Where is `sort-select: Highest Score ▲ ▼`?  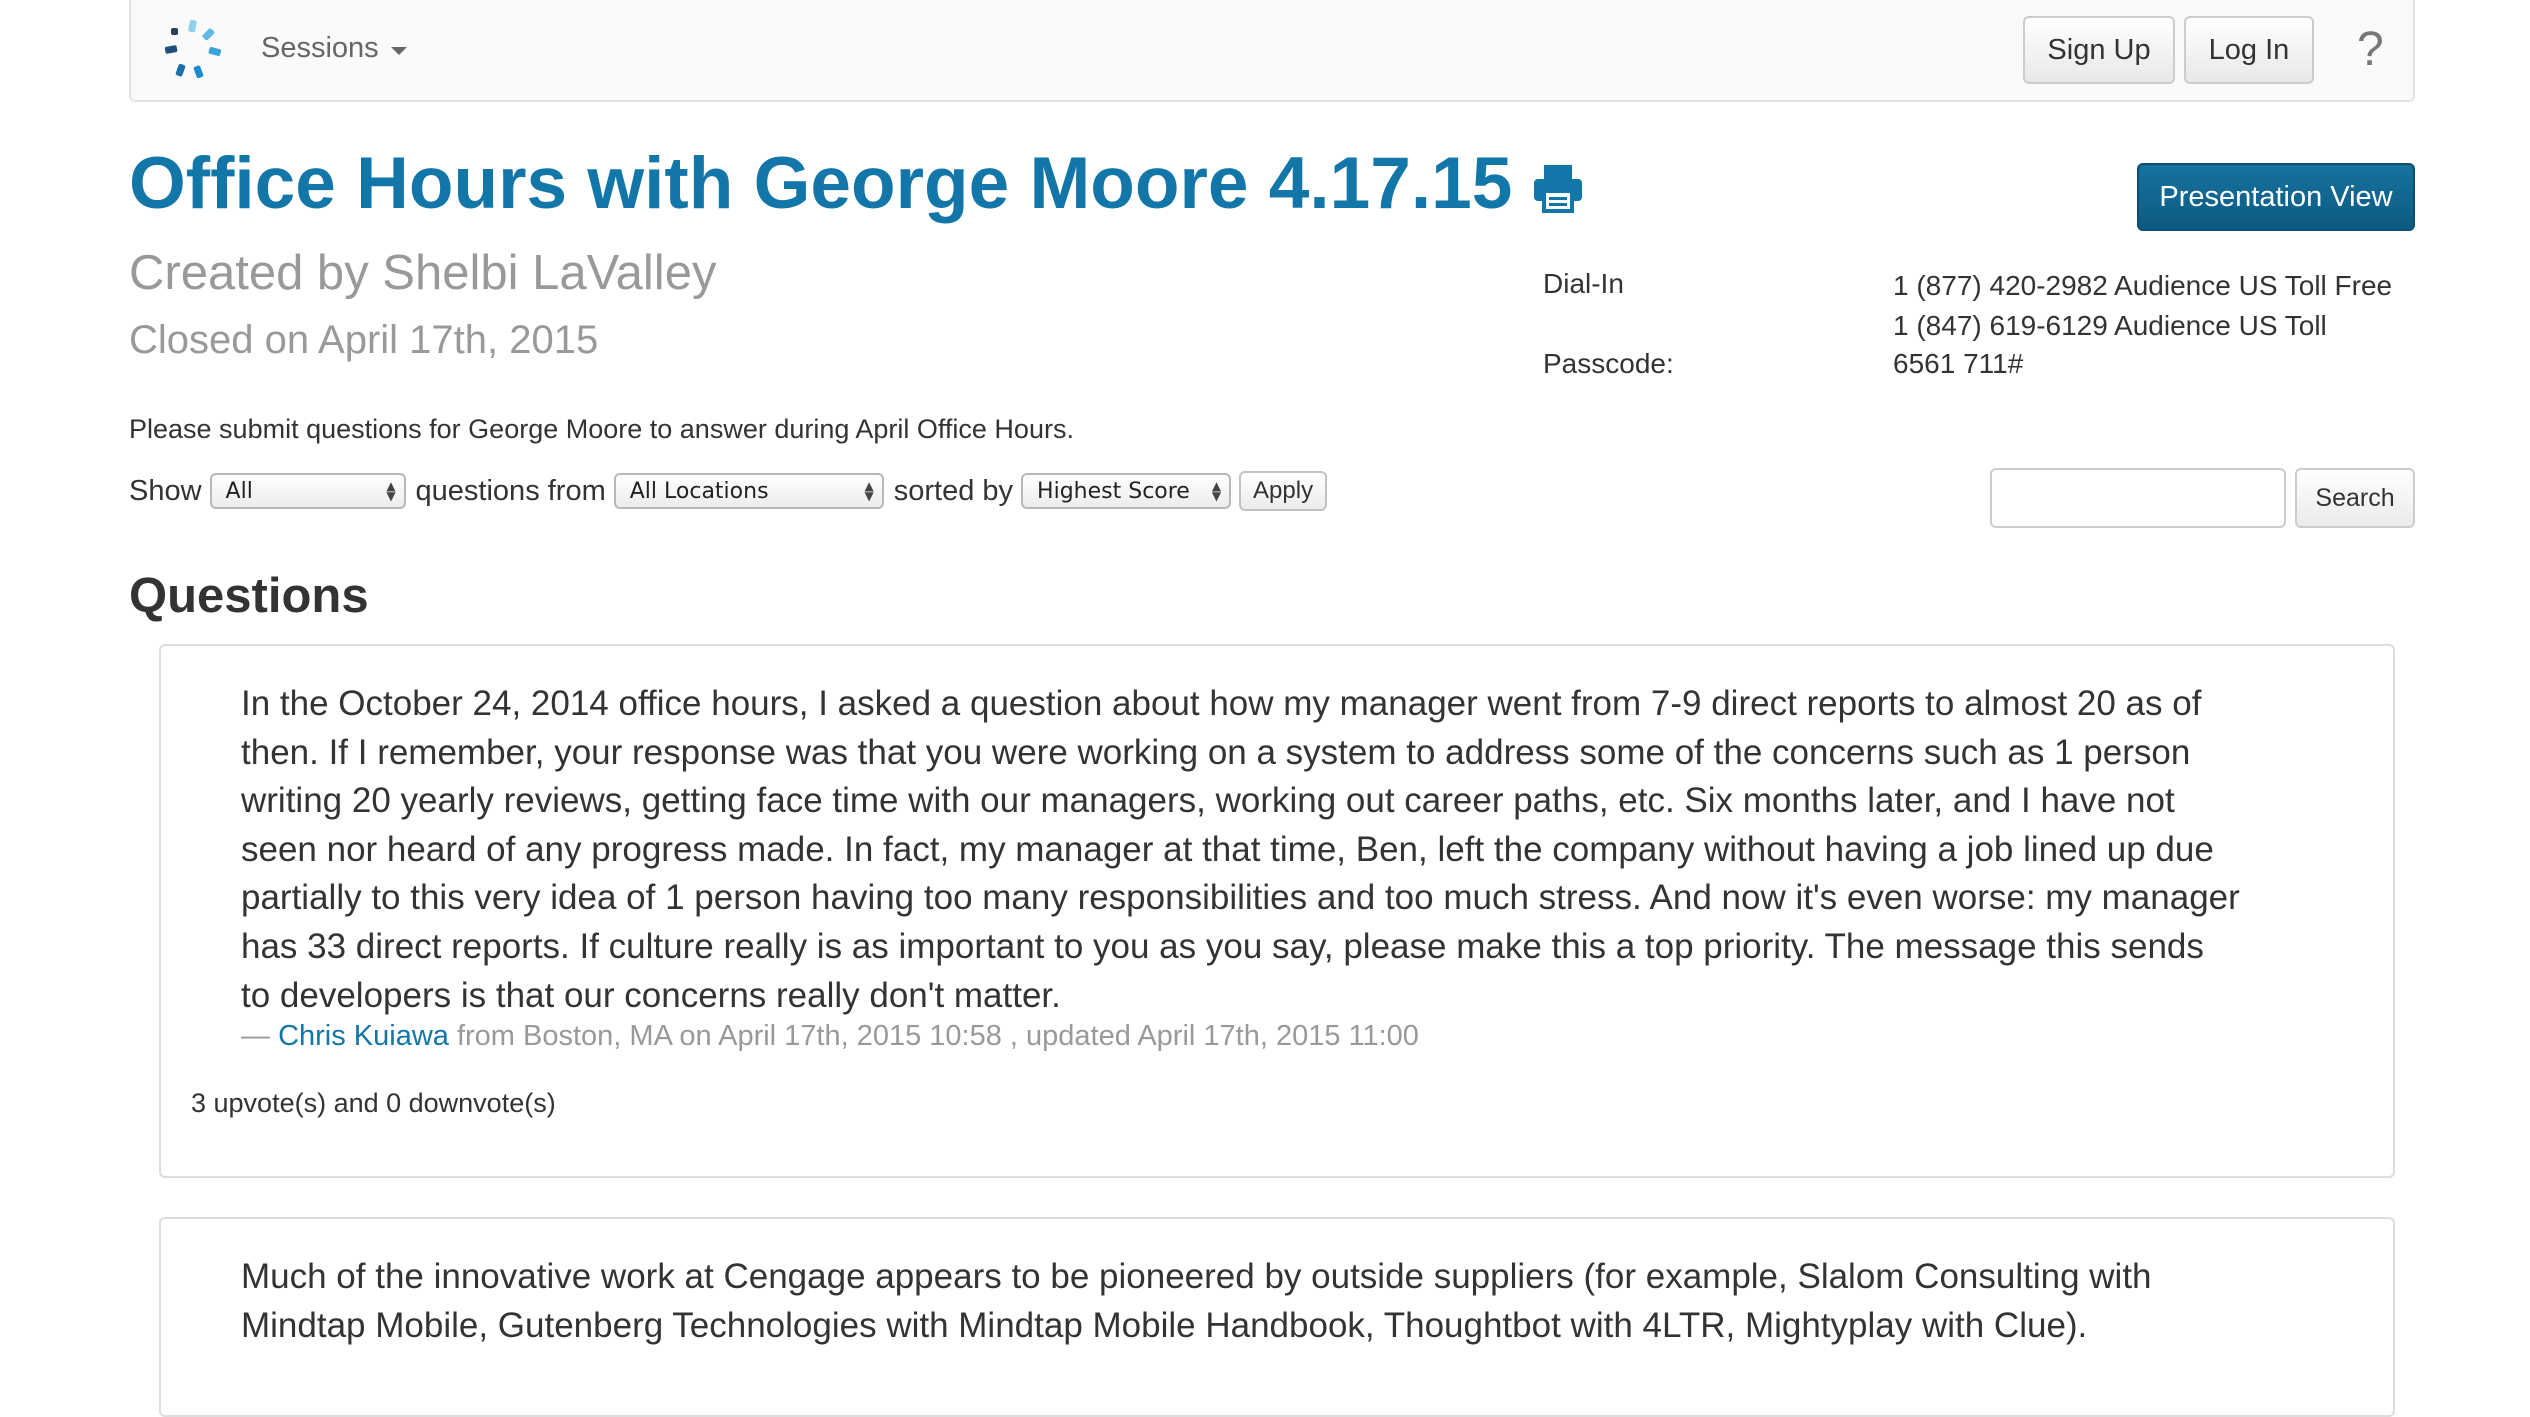
sort-select: Highest Score ▲ ▼ is located at coordinates (1126, 491).